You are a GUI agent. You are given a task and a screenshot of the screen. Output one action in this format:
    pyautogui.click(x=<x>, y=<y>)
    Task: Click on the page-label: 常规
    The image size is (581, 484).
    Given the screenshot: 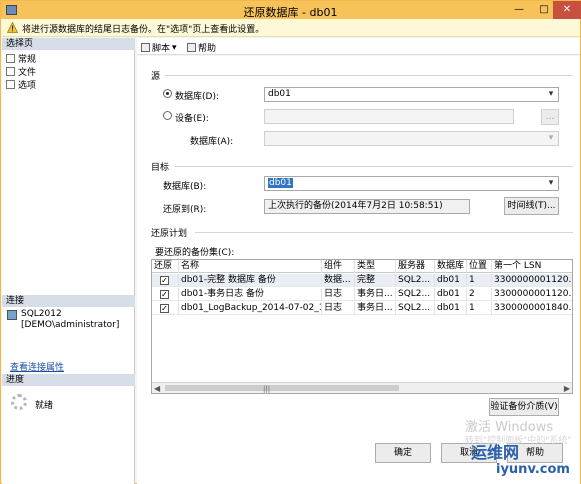 What is the action you would take?
    pyautogui.click(x=27, y=59)
    